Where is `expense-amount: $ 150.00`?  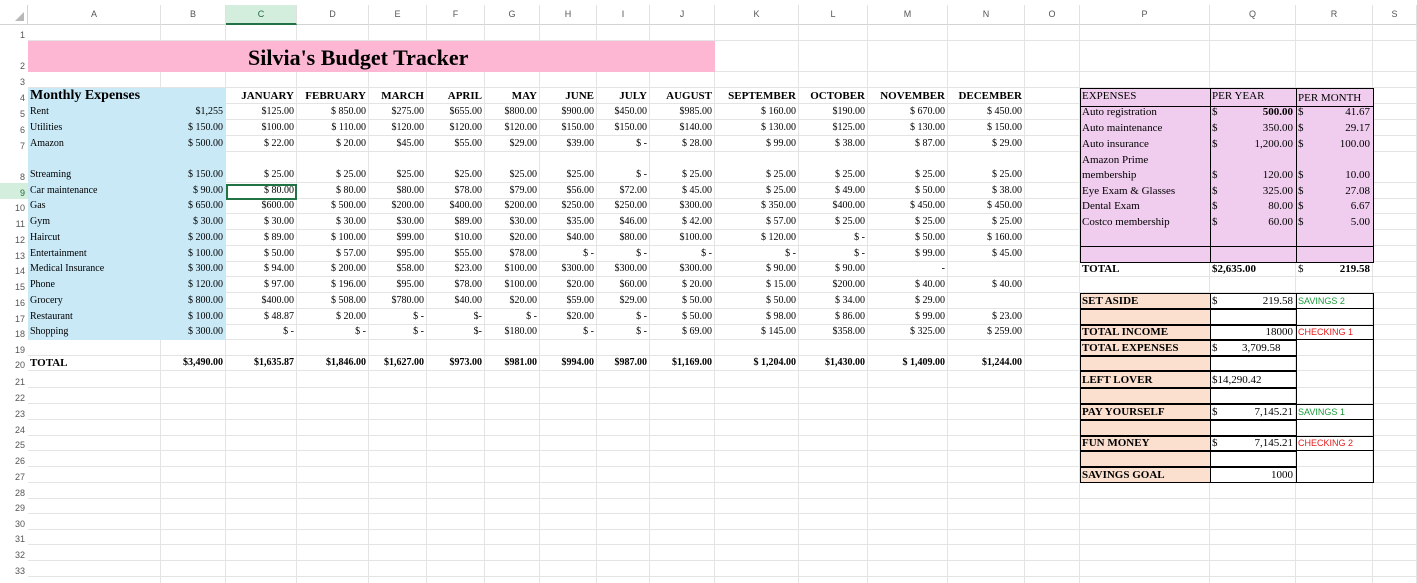
expense-amount: $ 150.00 is located at coordinates (205, 174).